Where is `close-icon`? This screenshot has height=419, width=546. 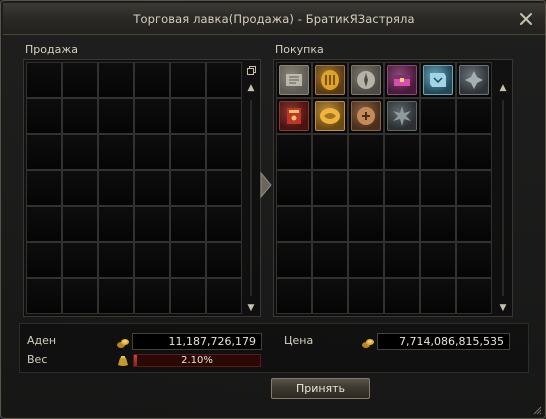 close-icon is located at coordinates (526, 19).